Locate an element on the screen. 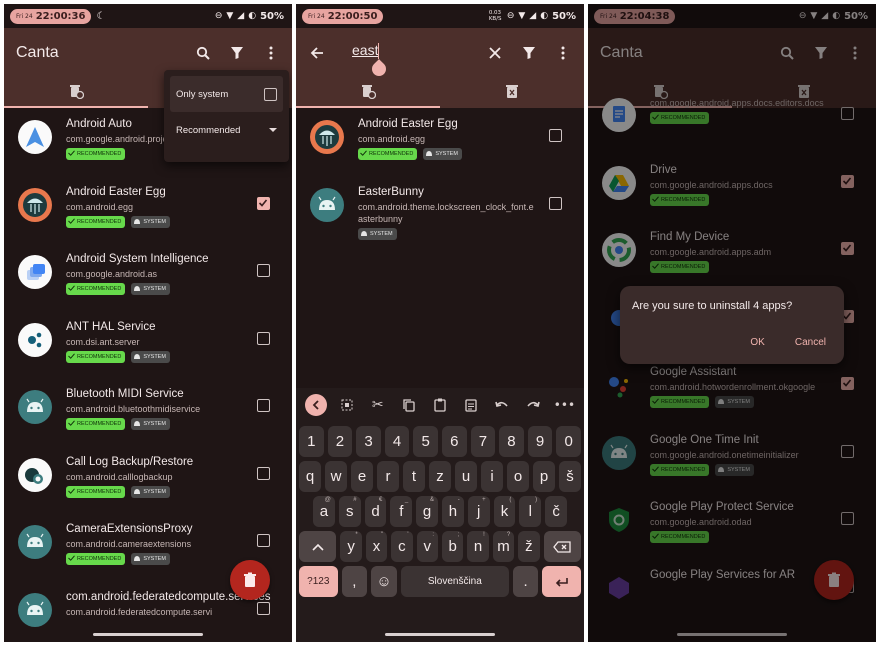 This screenshot has width=880, height=646. dialog-ok-button: OK is located at coordinates (757, 342).